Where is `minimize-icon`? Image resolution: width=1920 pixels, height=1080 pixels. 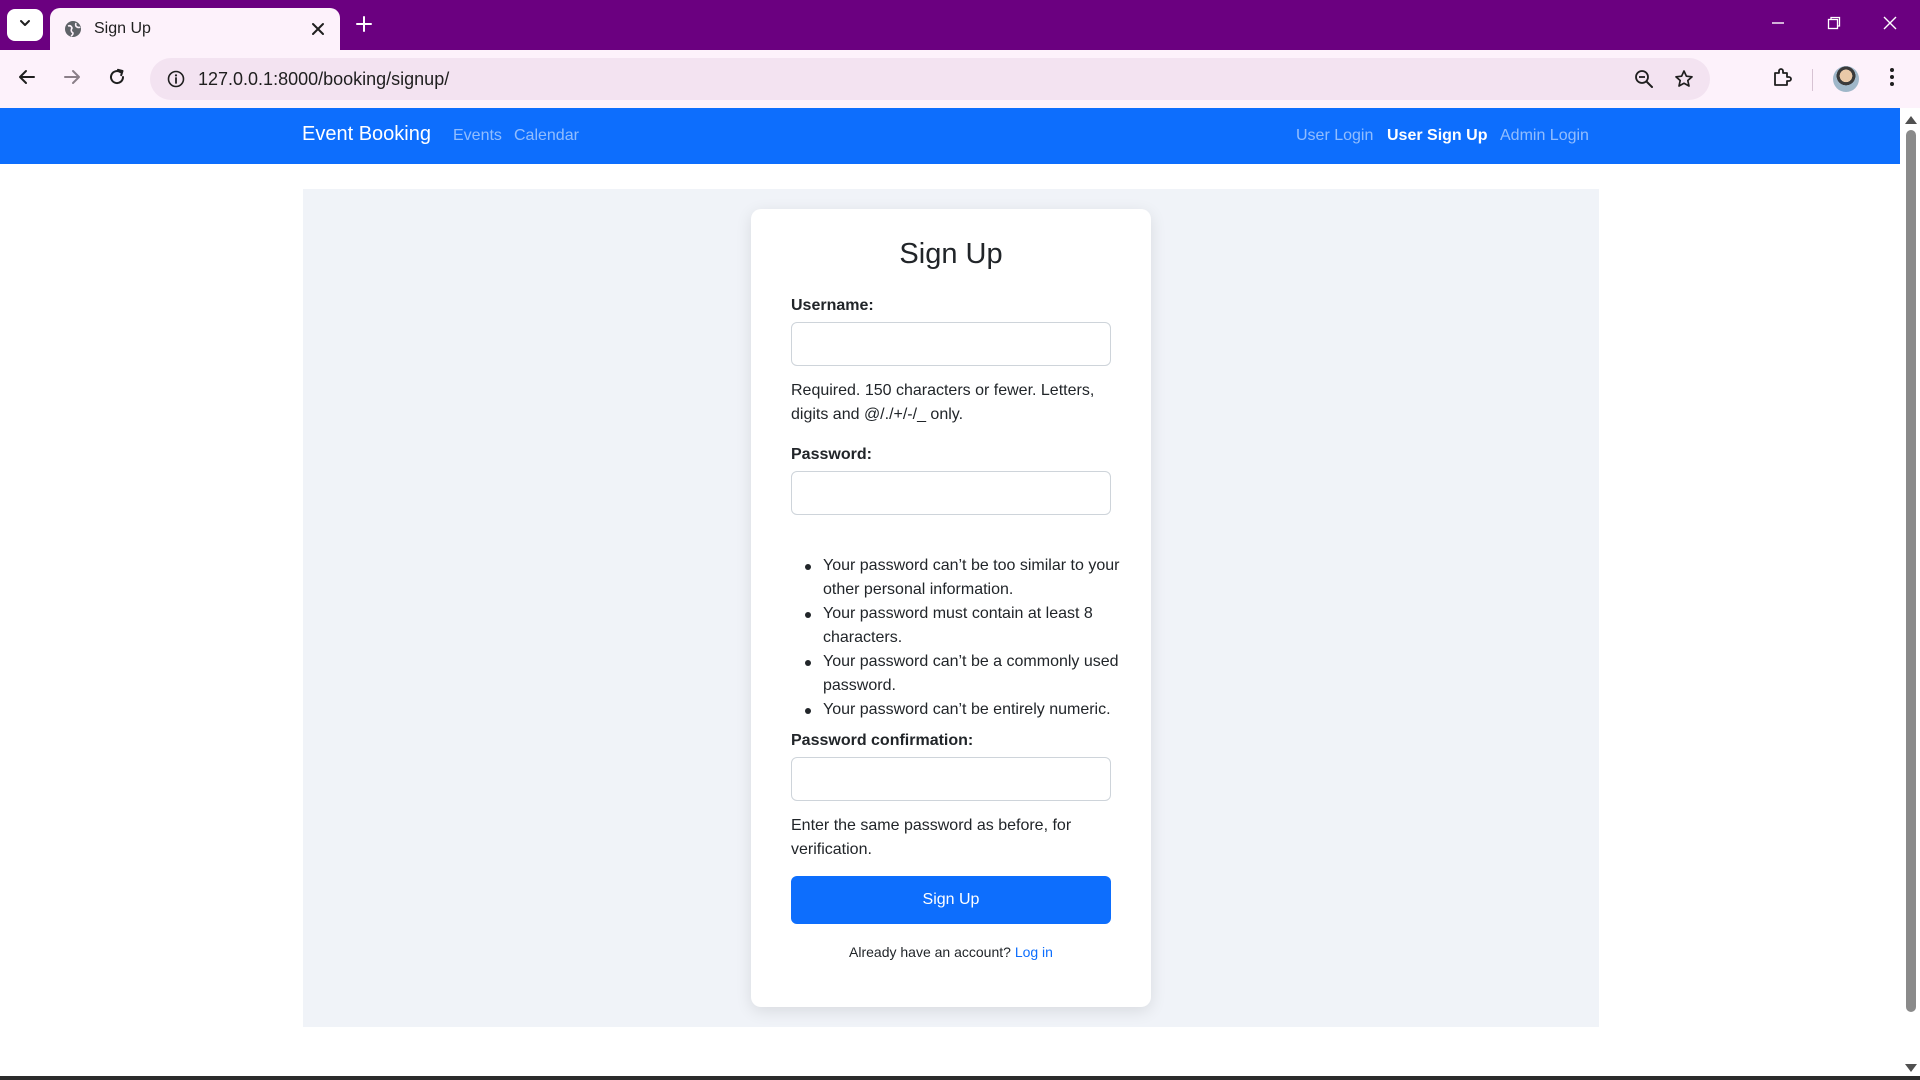 minimize-icon is located at coordinates (1778, 25).